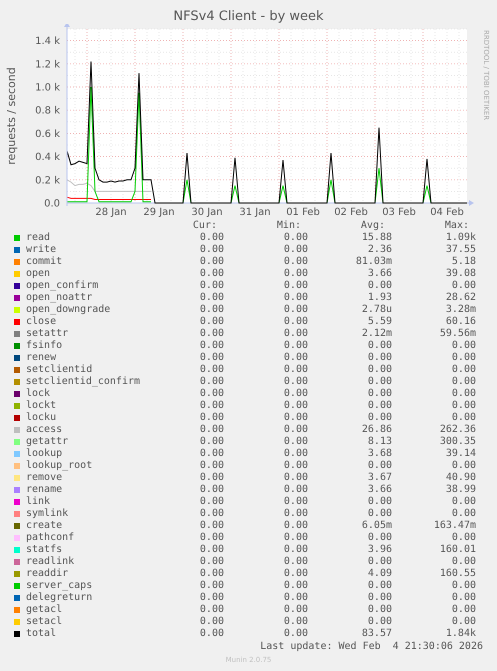 The height and width of the screenshot is (671, 497). What do you see at coordinates (380, 298) in the screenshot?
I see `legend-value: 1.93` at bounding box center [380, 298].